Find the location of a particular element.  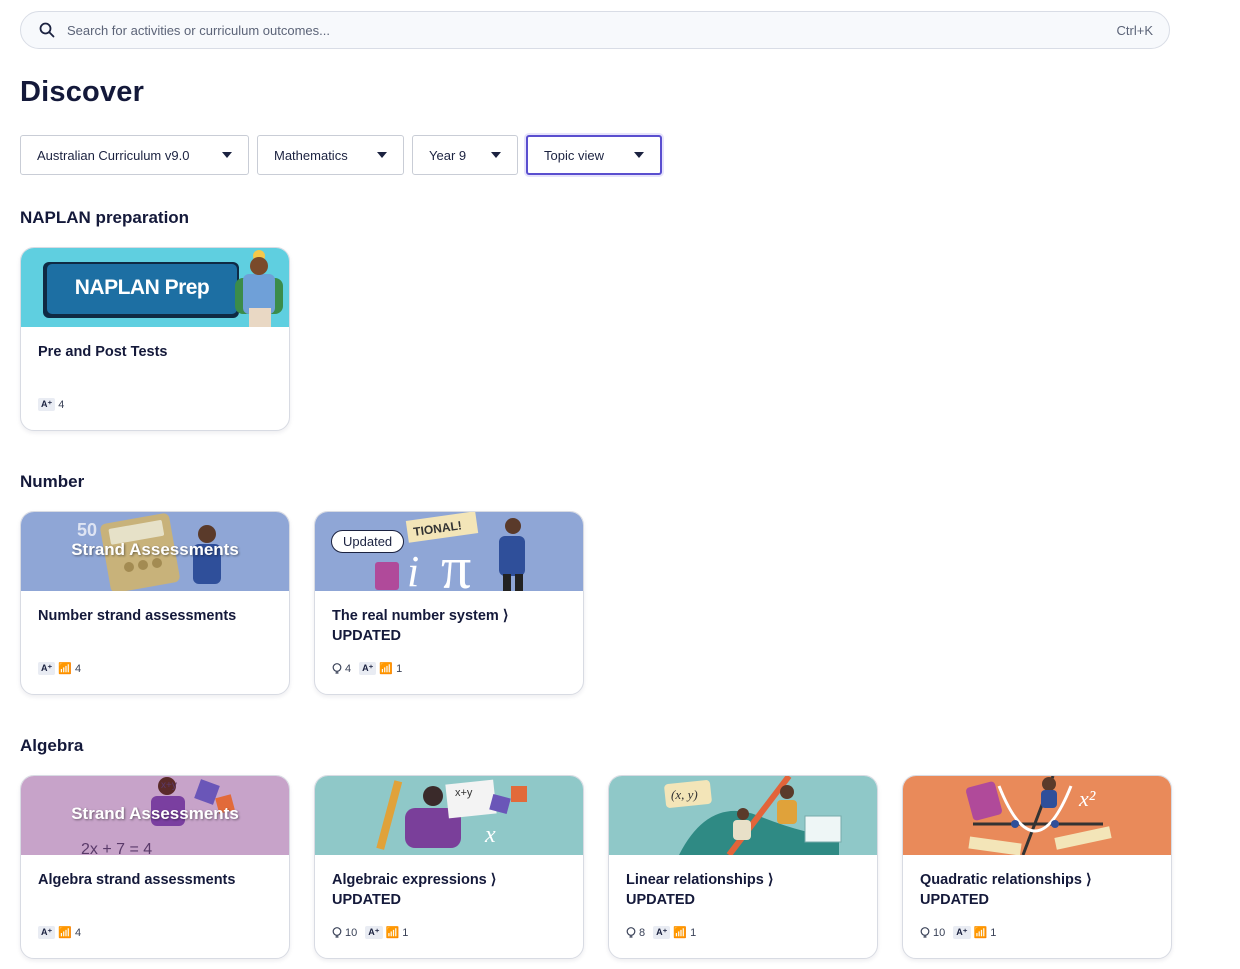

subject-dropdown: Mathematics is located at coordinates (330, 155).